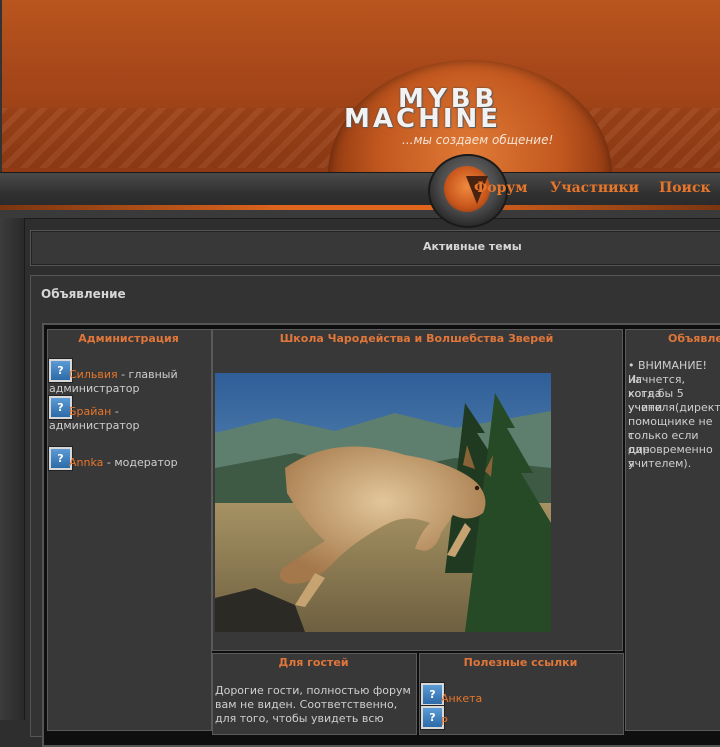  I want to click on active-topics-bar, so click(375, 248).